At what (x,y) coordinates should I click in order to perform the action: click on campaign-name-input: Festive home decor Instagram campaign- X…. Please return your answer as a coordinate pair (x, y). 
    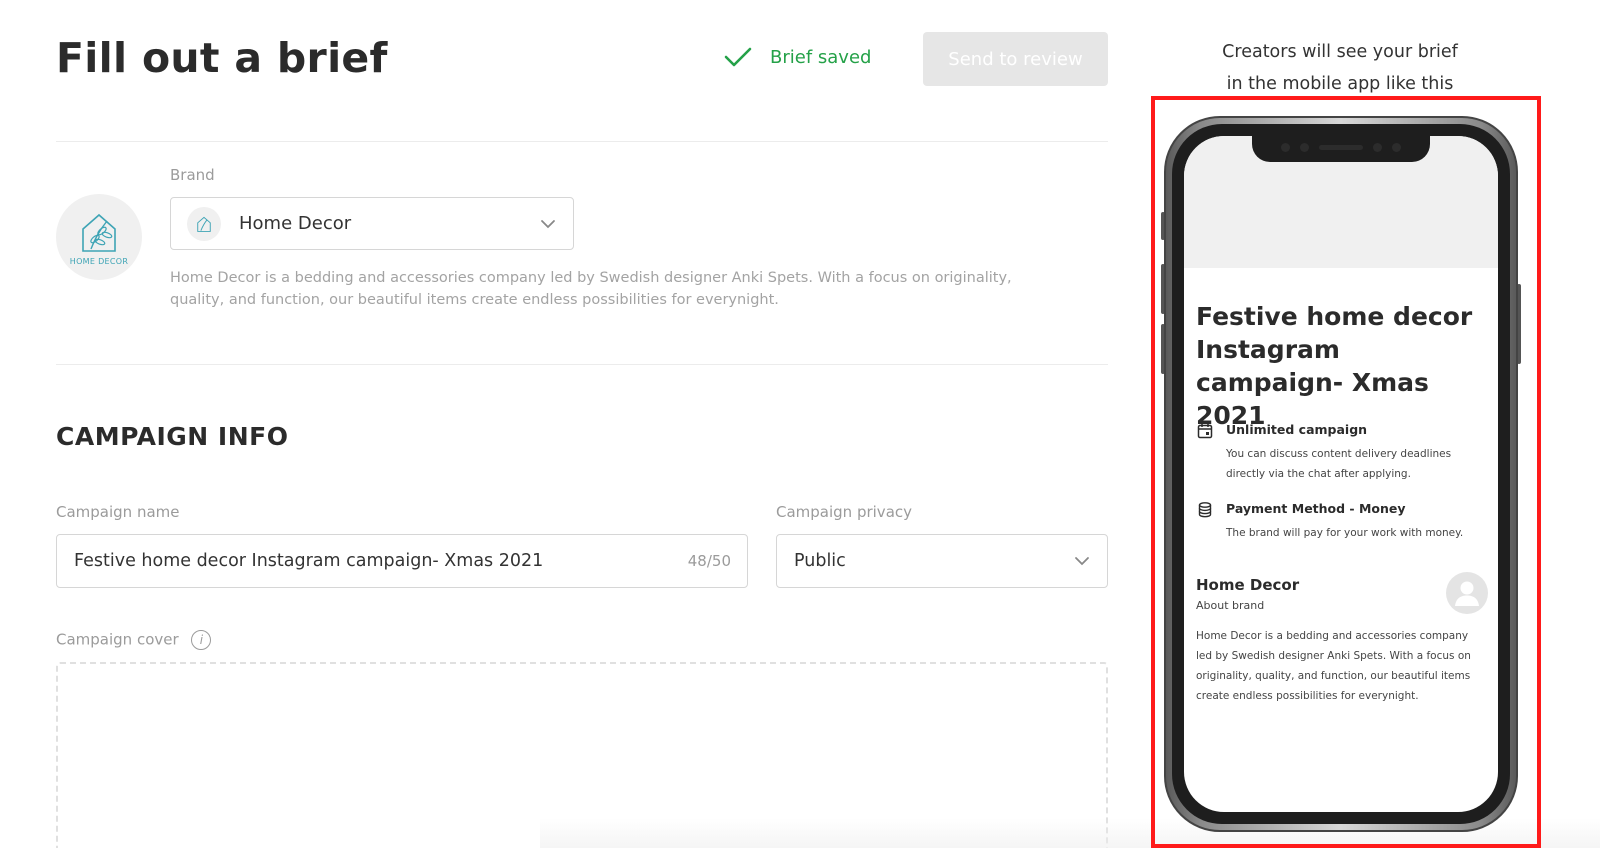
    Looking at the image, I should click on (402, 561).